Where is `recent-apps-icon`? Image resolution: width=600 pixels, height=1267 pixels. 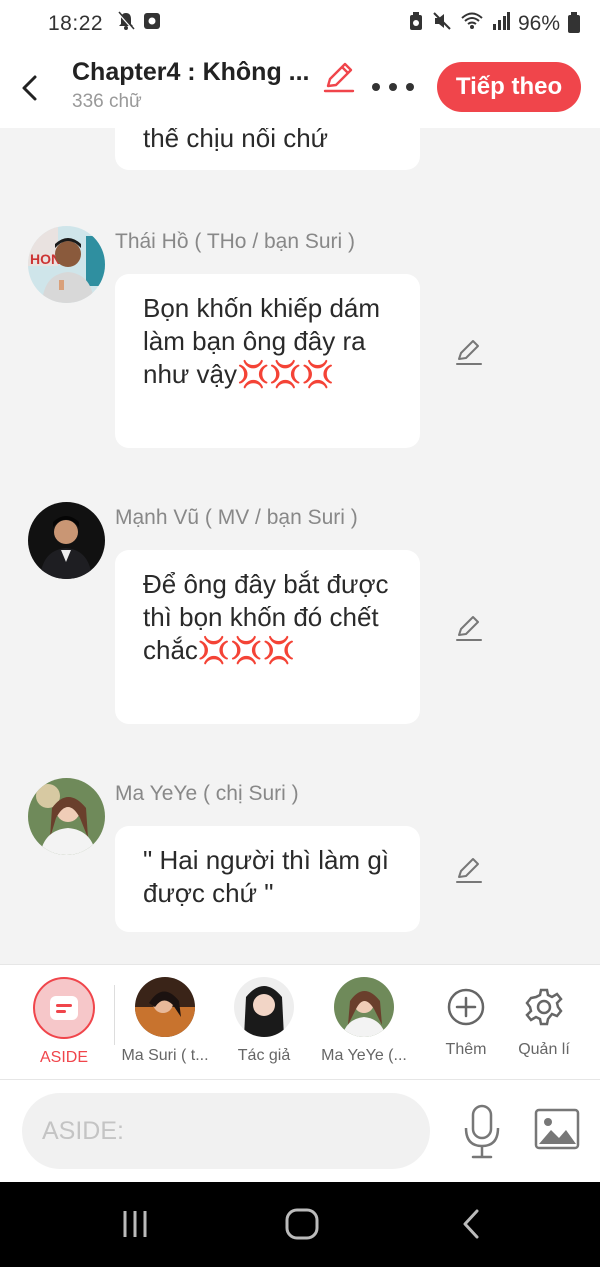 recent-apps-icon is located at coordinates (135, 1224).